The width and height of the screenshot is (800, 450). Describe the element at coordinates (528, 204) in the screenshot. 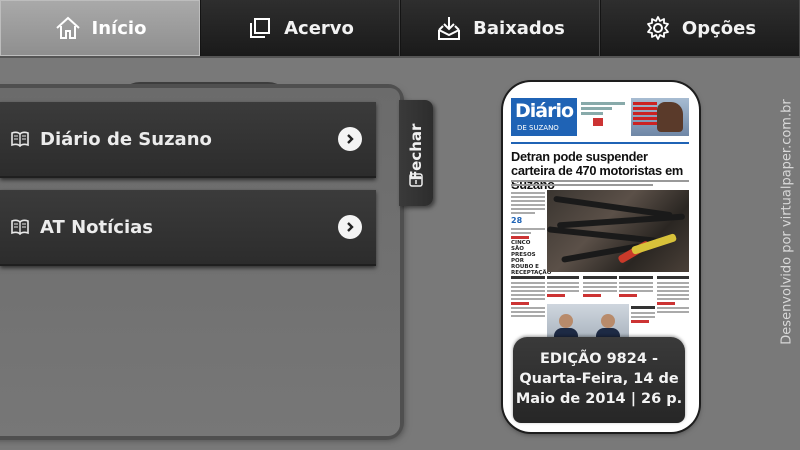

I see `side-column` at that location.